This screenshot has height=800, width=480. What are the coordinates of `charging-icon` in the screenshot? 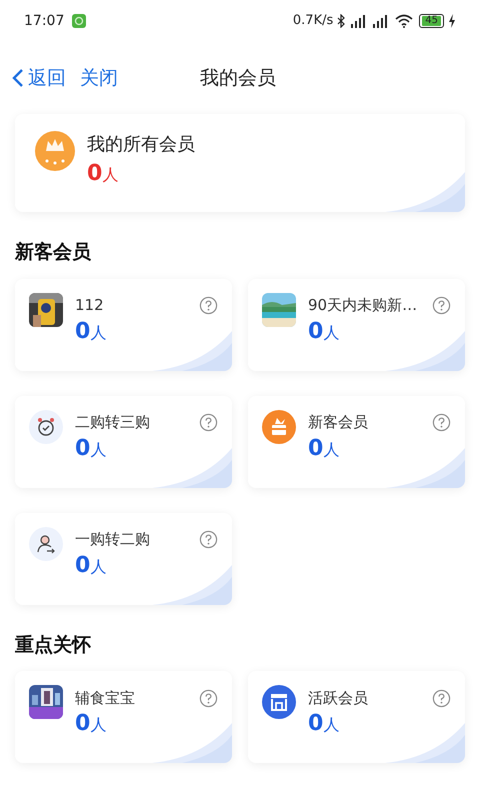 It's located at (452, 21).